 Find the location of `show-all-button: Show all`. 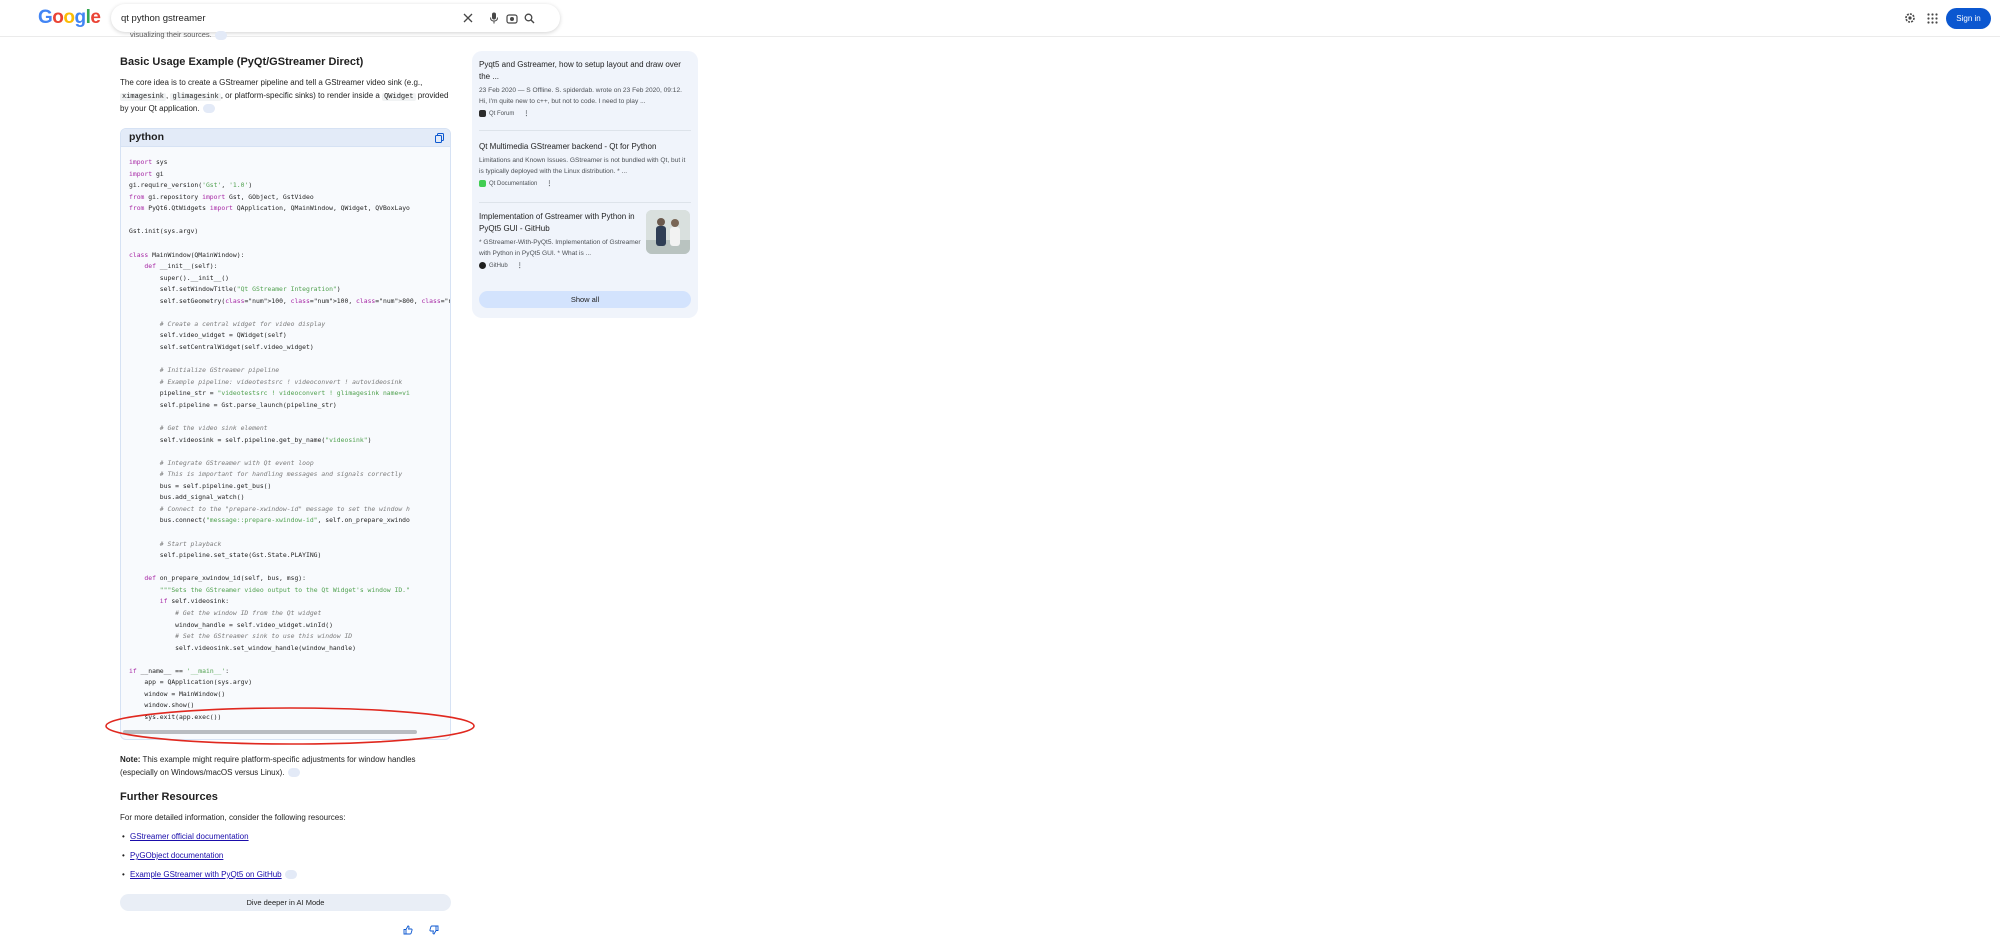

show-all-button: Show all is located at coordinates (585, 299).